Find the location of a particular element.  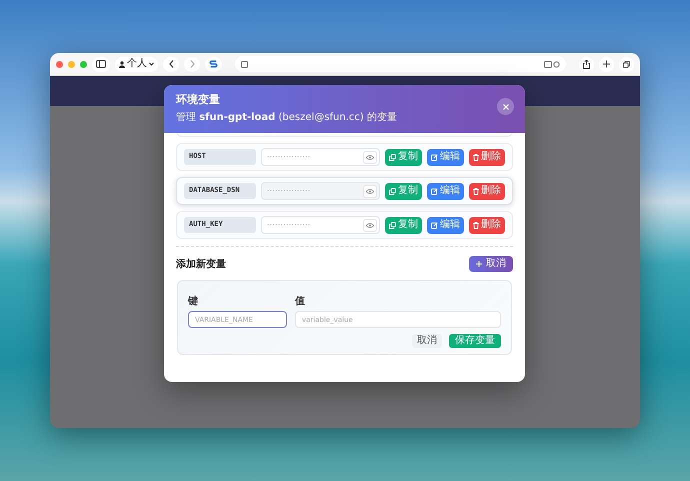

back-button is located at coordinates (171, 64).